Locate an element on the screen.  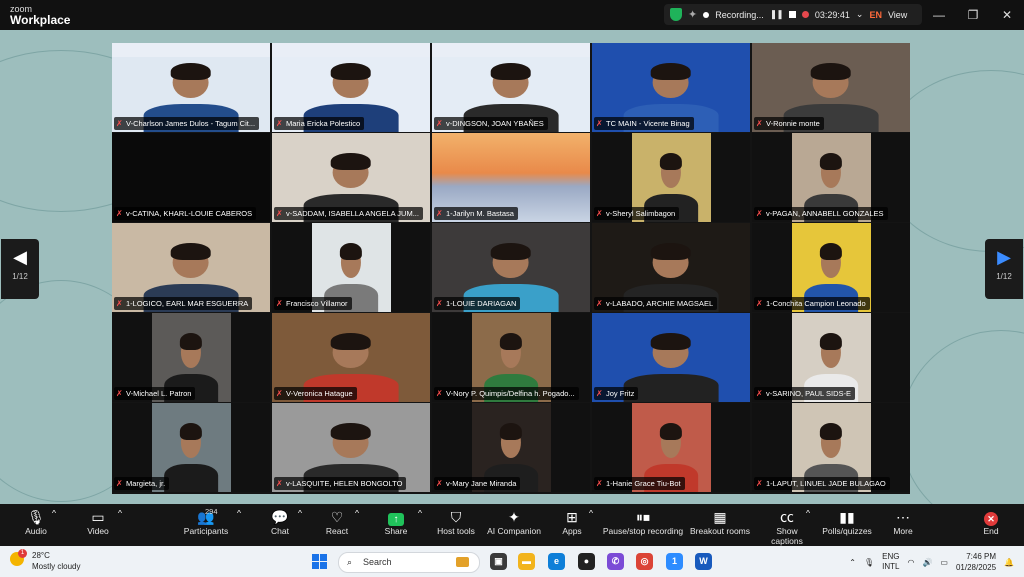
view-button: View is located at coordinates (897, 15).